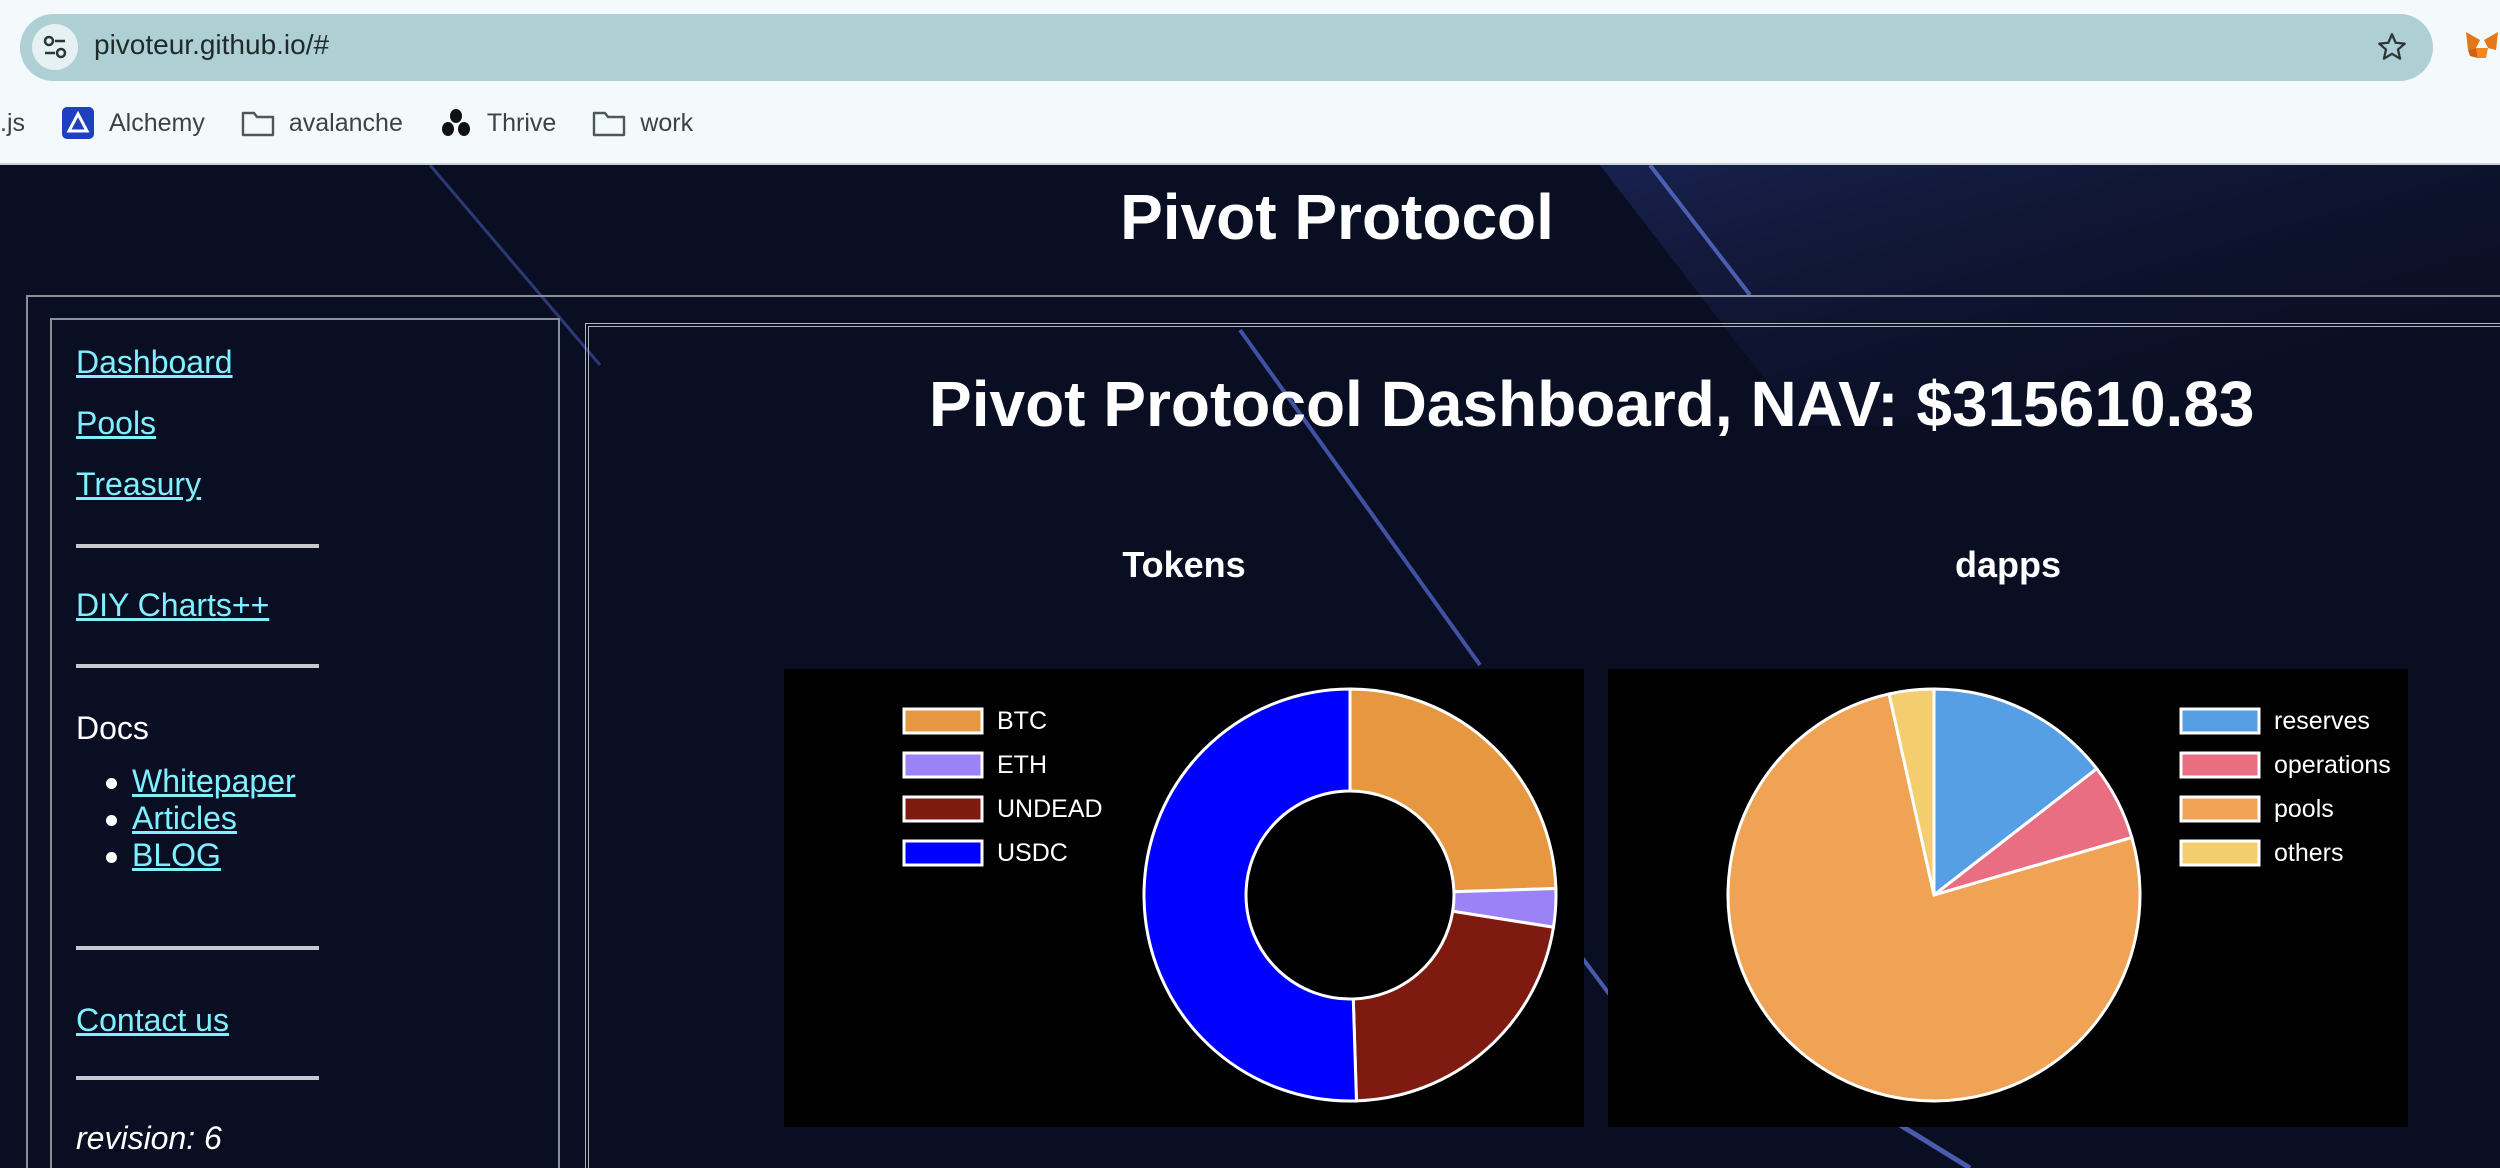 The width and height of the screenshot is (2500, 1168). I want to click on legend-label-reserves: reserves, so click(2322, 721).